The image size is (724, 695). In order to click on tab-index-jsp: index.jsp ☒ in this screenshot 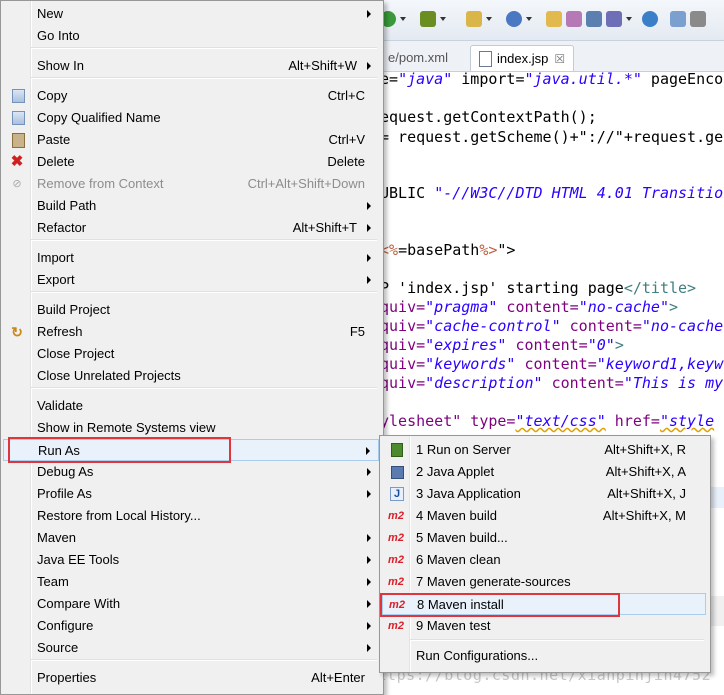, I will do `click(522, 58)`.